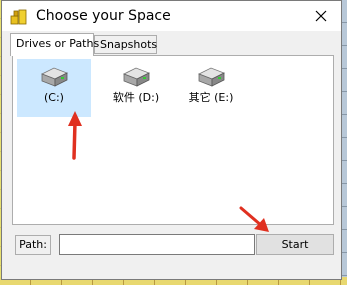  Describe the element at coordinates (211, 88) in the screenshot. I see `drive-item-e: 其它 (E:)` at that location.